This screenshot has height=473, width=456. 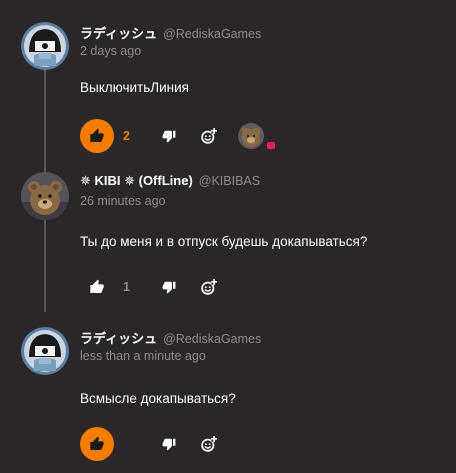 What do you see at coordinates (126, 287) in the screenshot?
I see `like-count: 1` at bounding box center [126, 287].